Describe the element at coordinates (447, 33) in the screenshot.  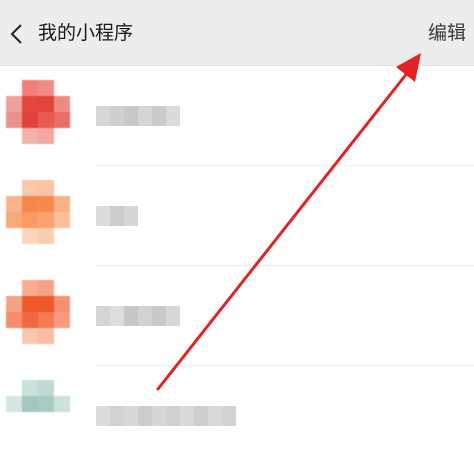
I see `edit-button: 编辑` at that location.